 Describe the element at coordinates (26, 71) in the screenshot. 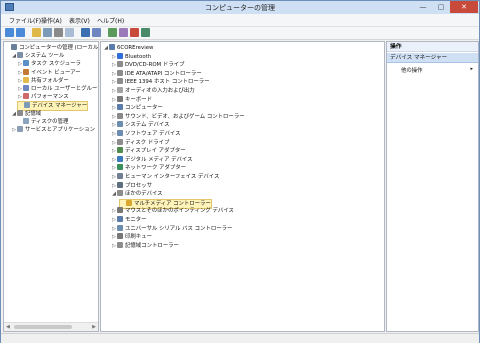

I see `event-viewer-icon` at that location.